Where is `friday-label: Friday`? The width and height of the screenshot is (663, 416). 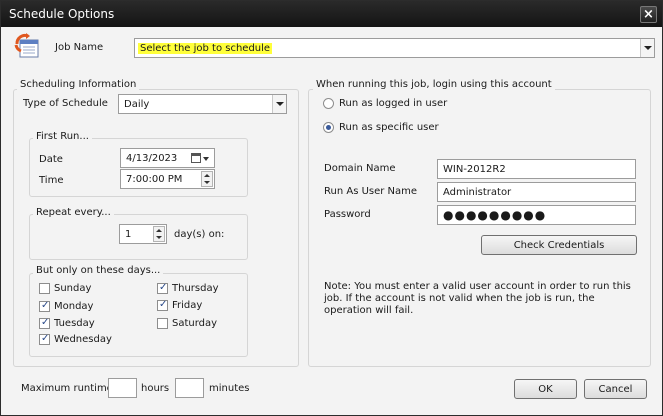 friday-label: Friday is located at coordinates (187, 305).